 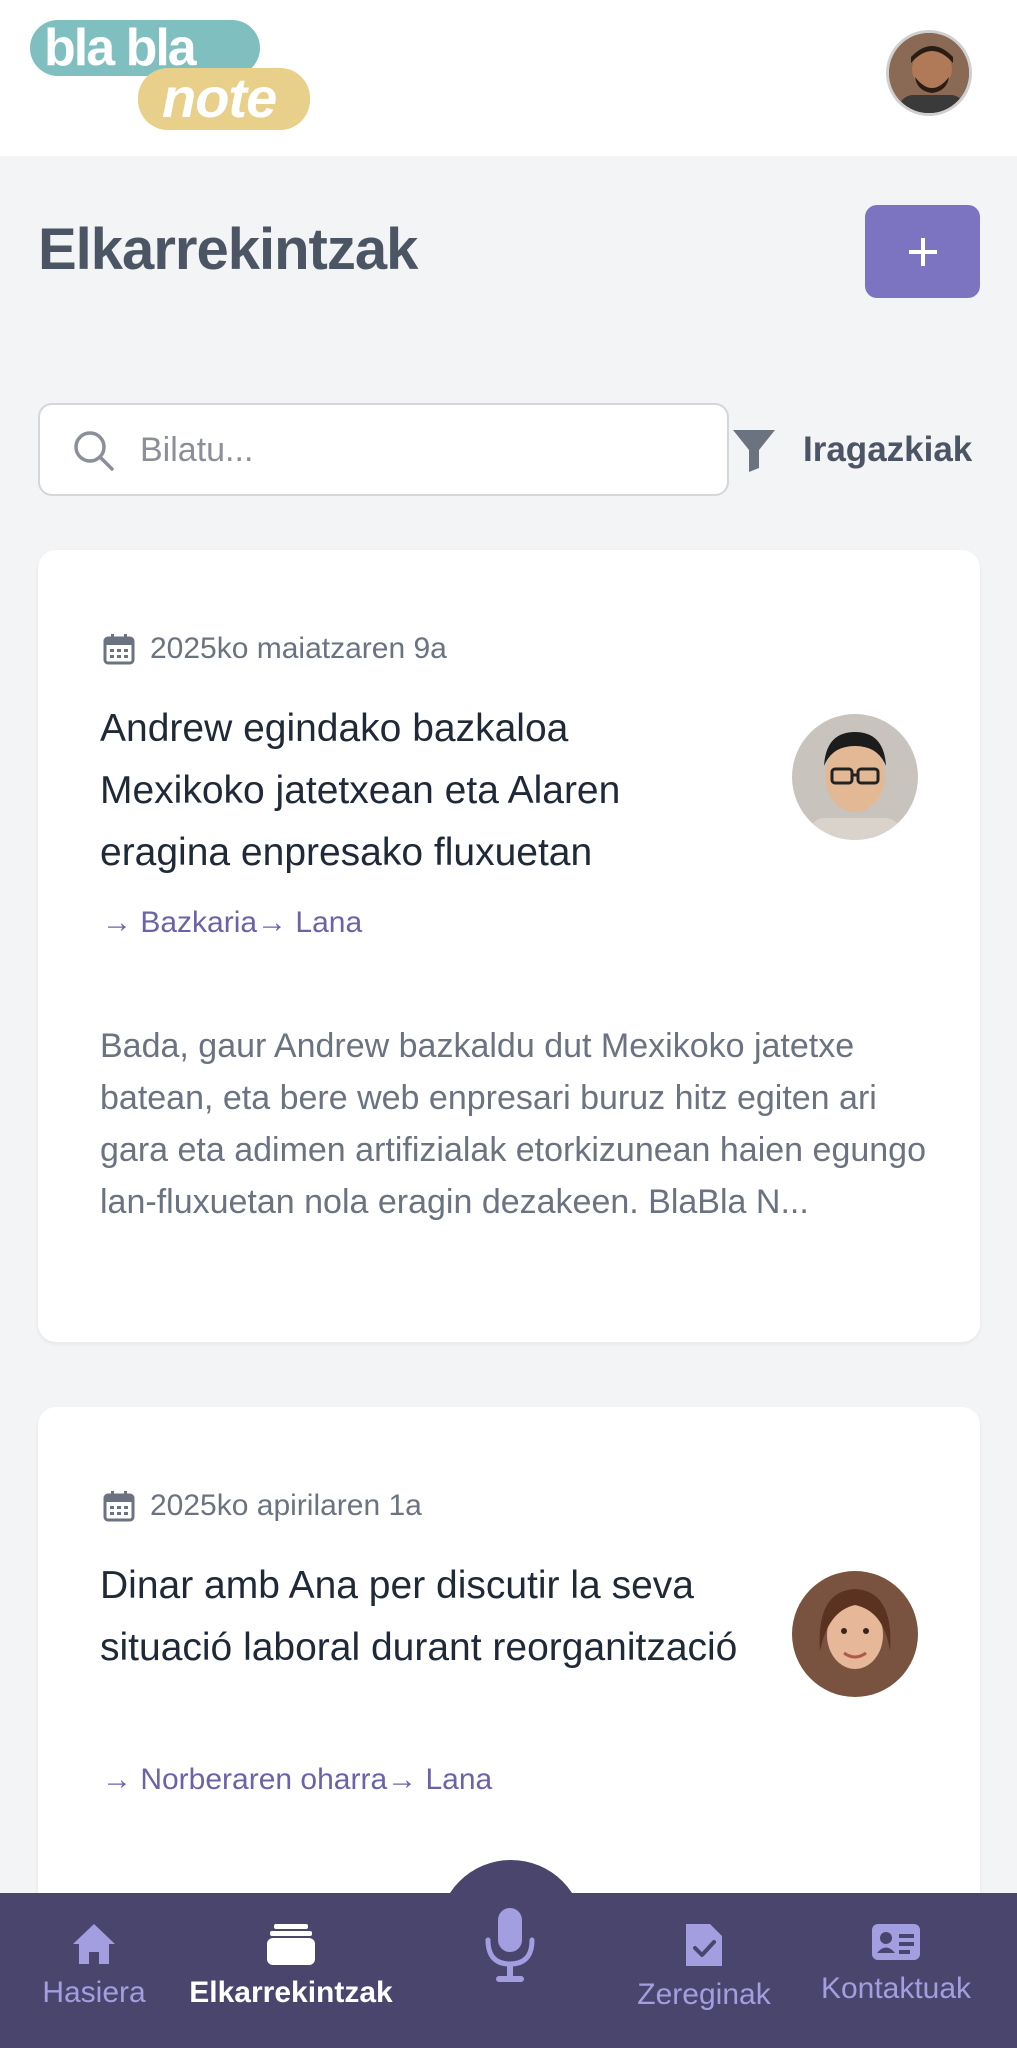 I want to click on nav-conversations: Elkarrekintzak, so click(x=291, y=1972).